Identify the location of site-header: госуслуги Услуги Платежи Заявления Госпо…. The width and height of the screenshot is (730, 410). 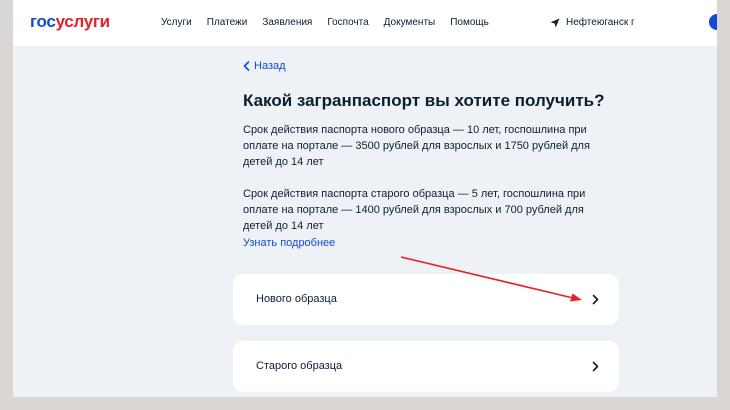
(365, 23).